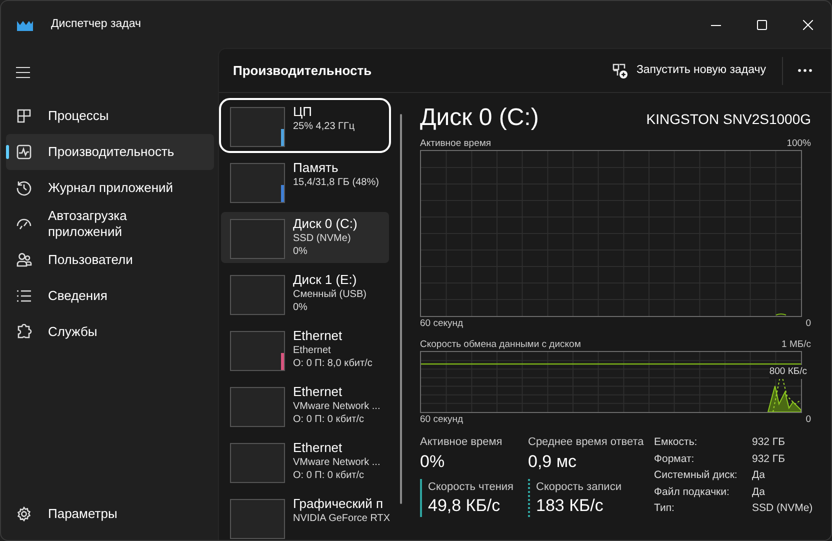 The width and height of the screenshot is (832, 541). Describe the element at coordinates (23, 72) in the screenshot. I see `menu-icon` at that location.